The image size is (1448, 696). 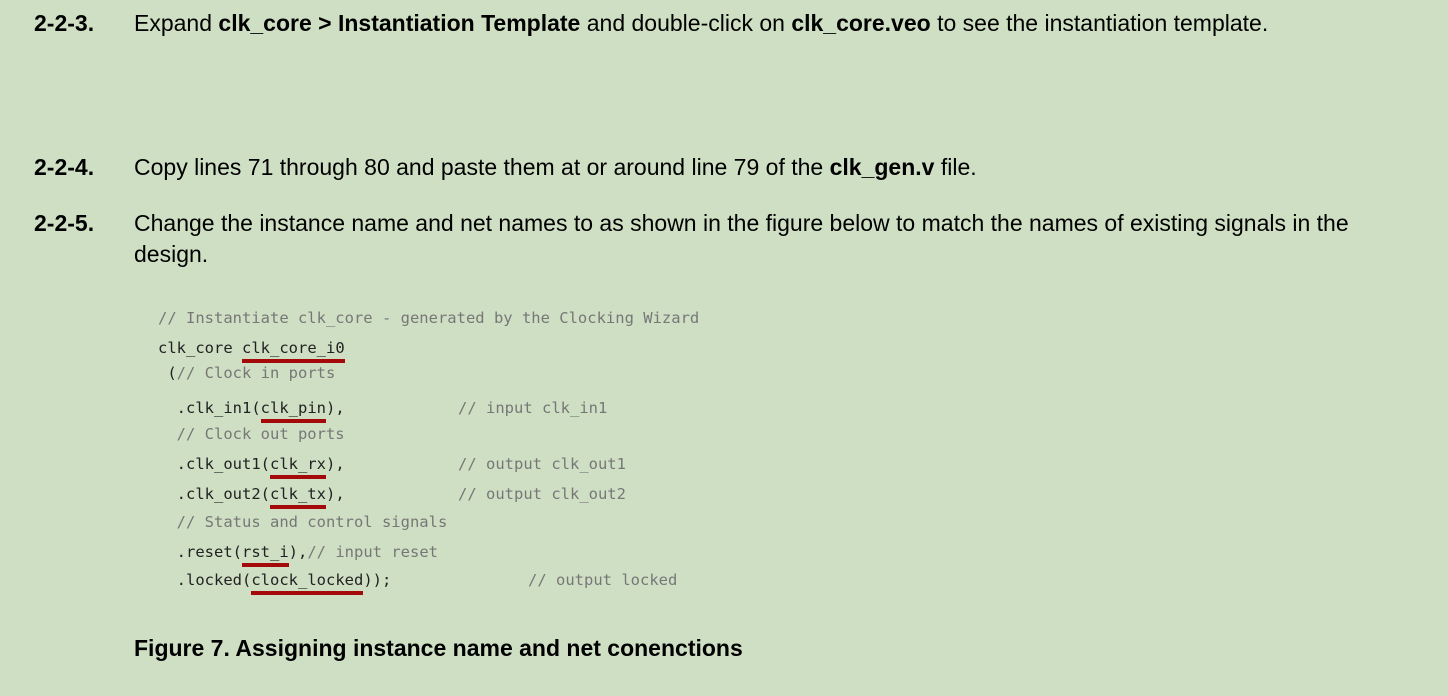 What do you see at coordinates (200, 552) in the screenshot?
I see `port-name: .reset(` at bounding box center [200, 552].